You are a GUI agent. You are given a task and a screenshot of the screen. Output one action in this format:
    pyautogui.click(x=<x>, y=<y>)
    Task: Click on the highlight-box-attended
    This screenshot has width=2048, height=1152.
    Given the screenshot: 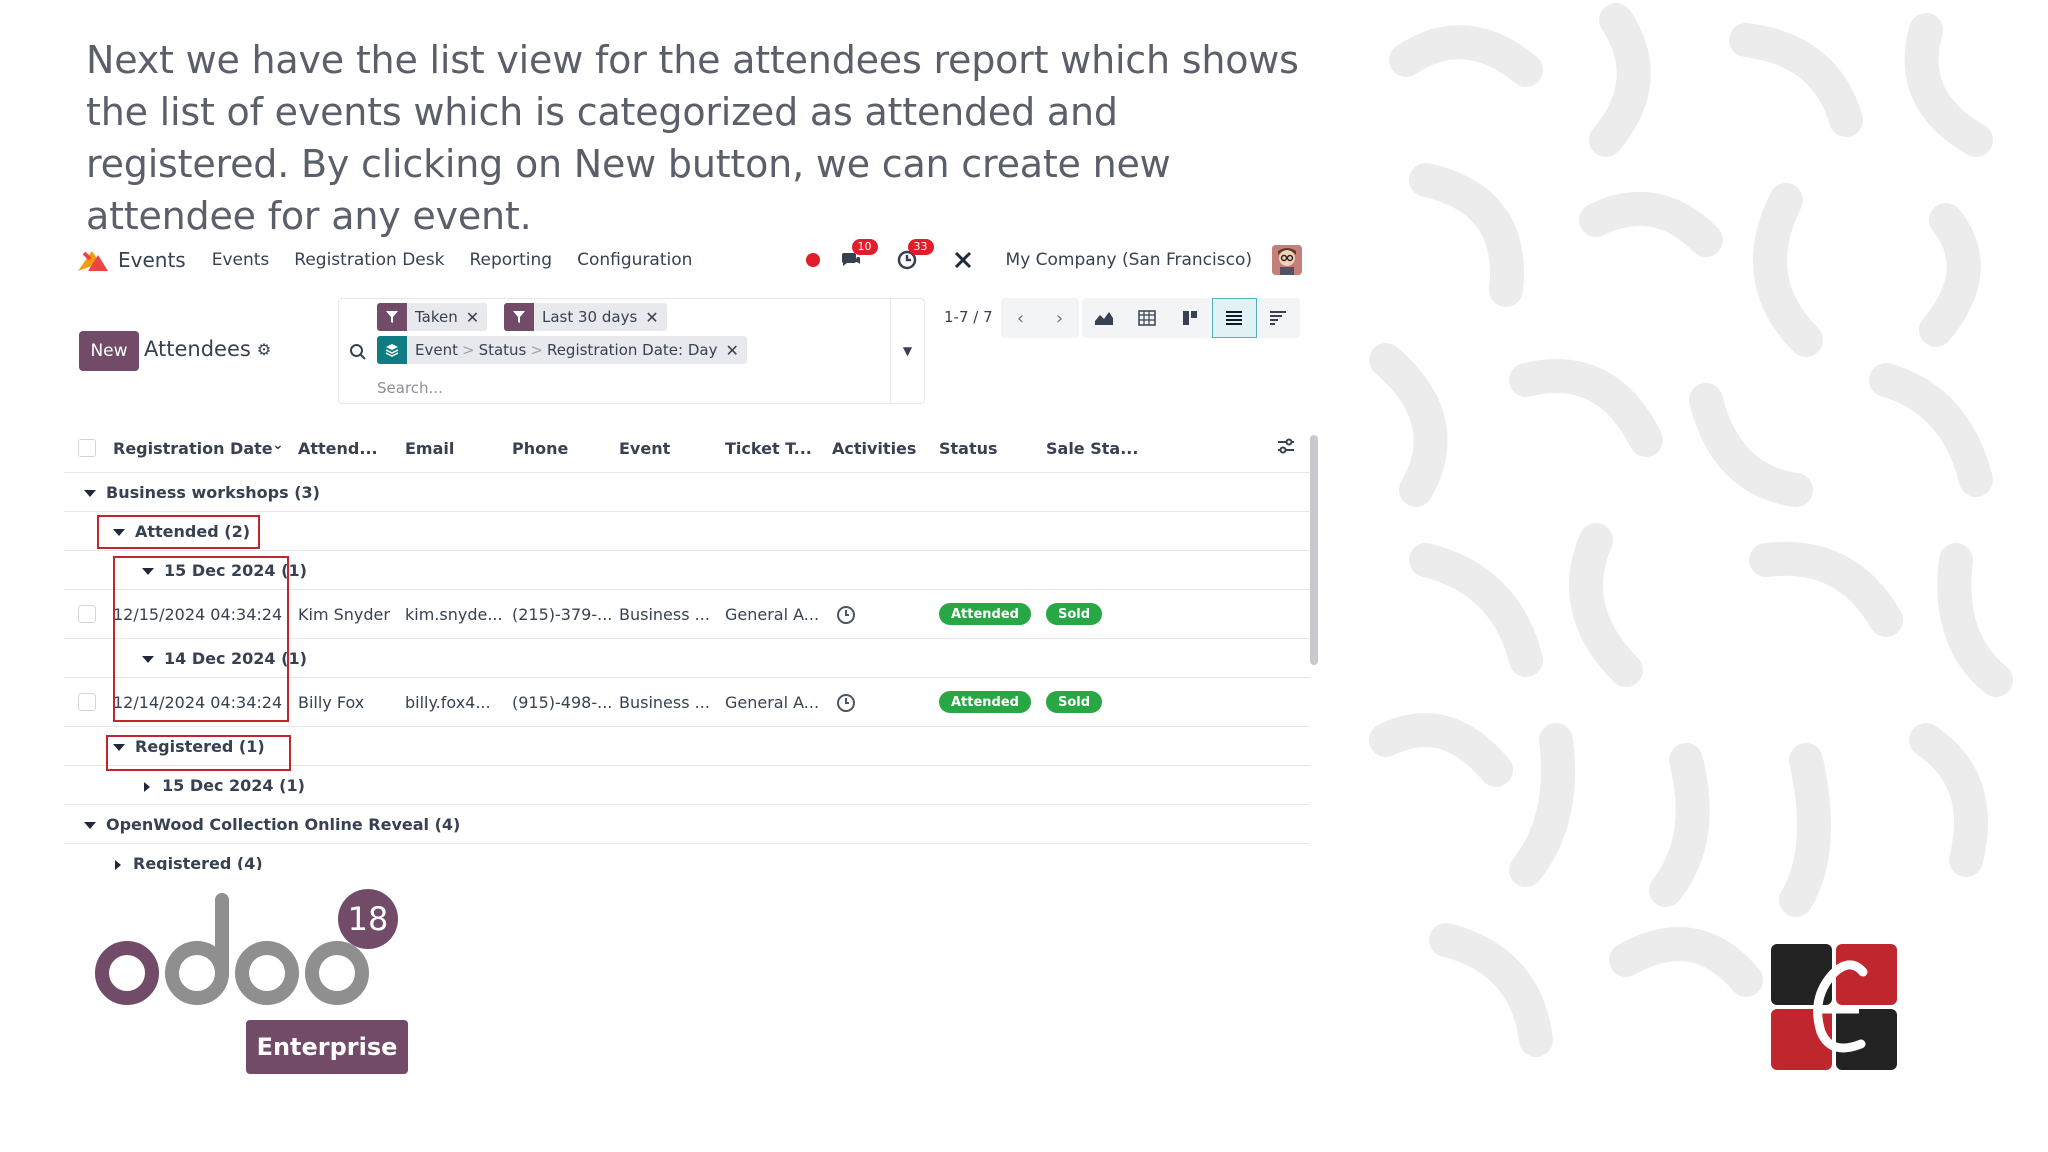 What is the action you would take?
    pyautogui.click(x=178, y=532)
    